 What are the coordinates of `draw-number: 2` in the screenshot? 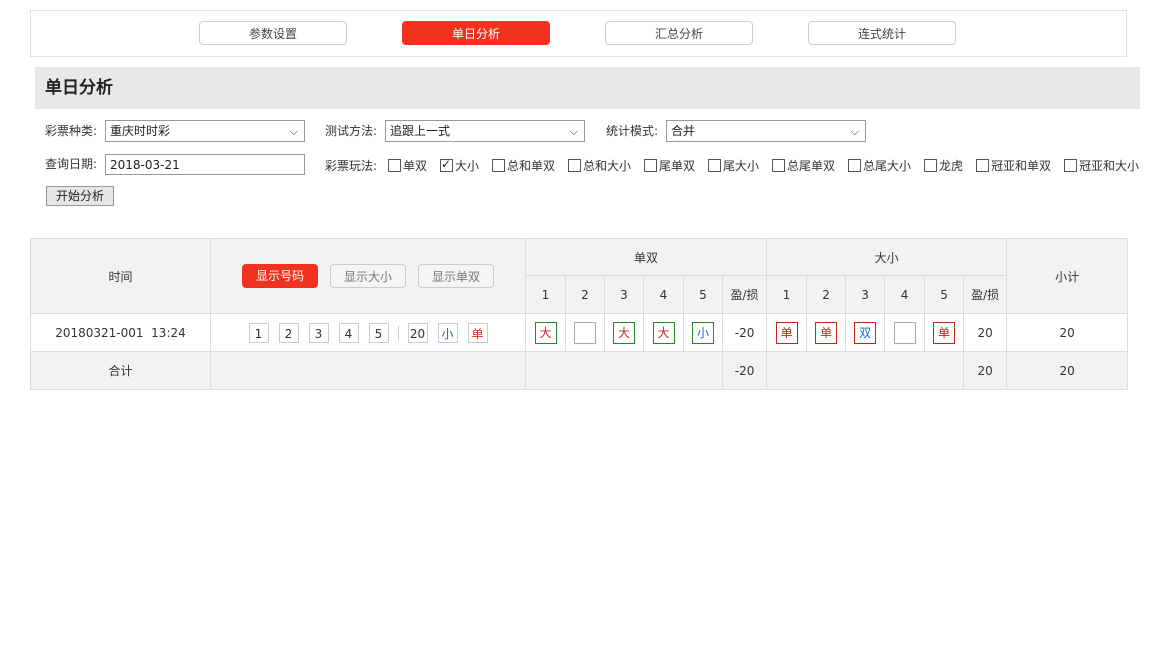 It's located at (288, 332).